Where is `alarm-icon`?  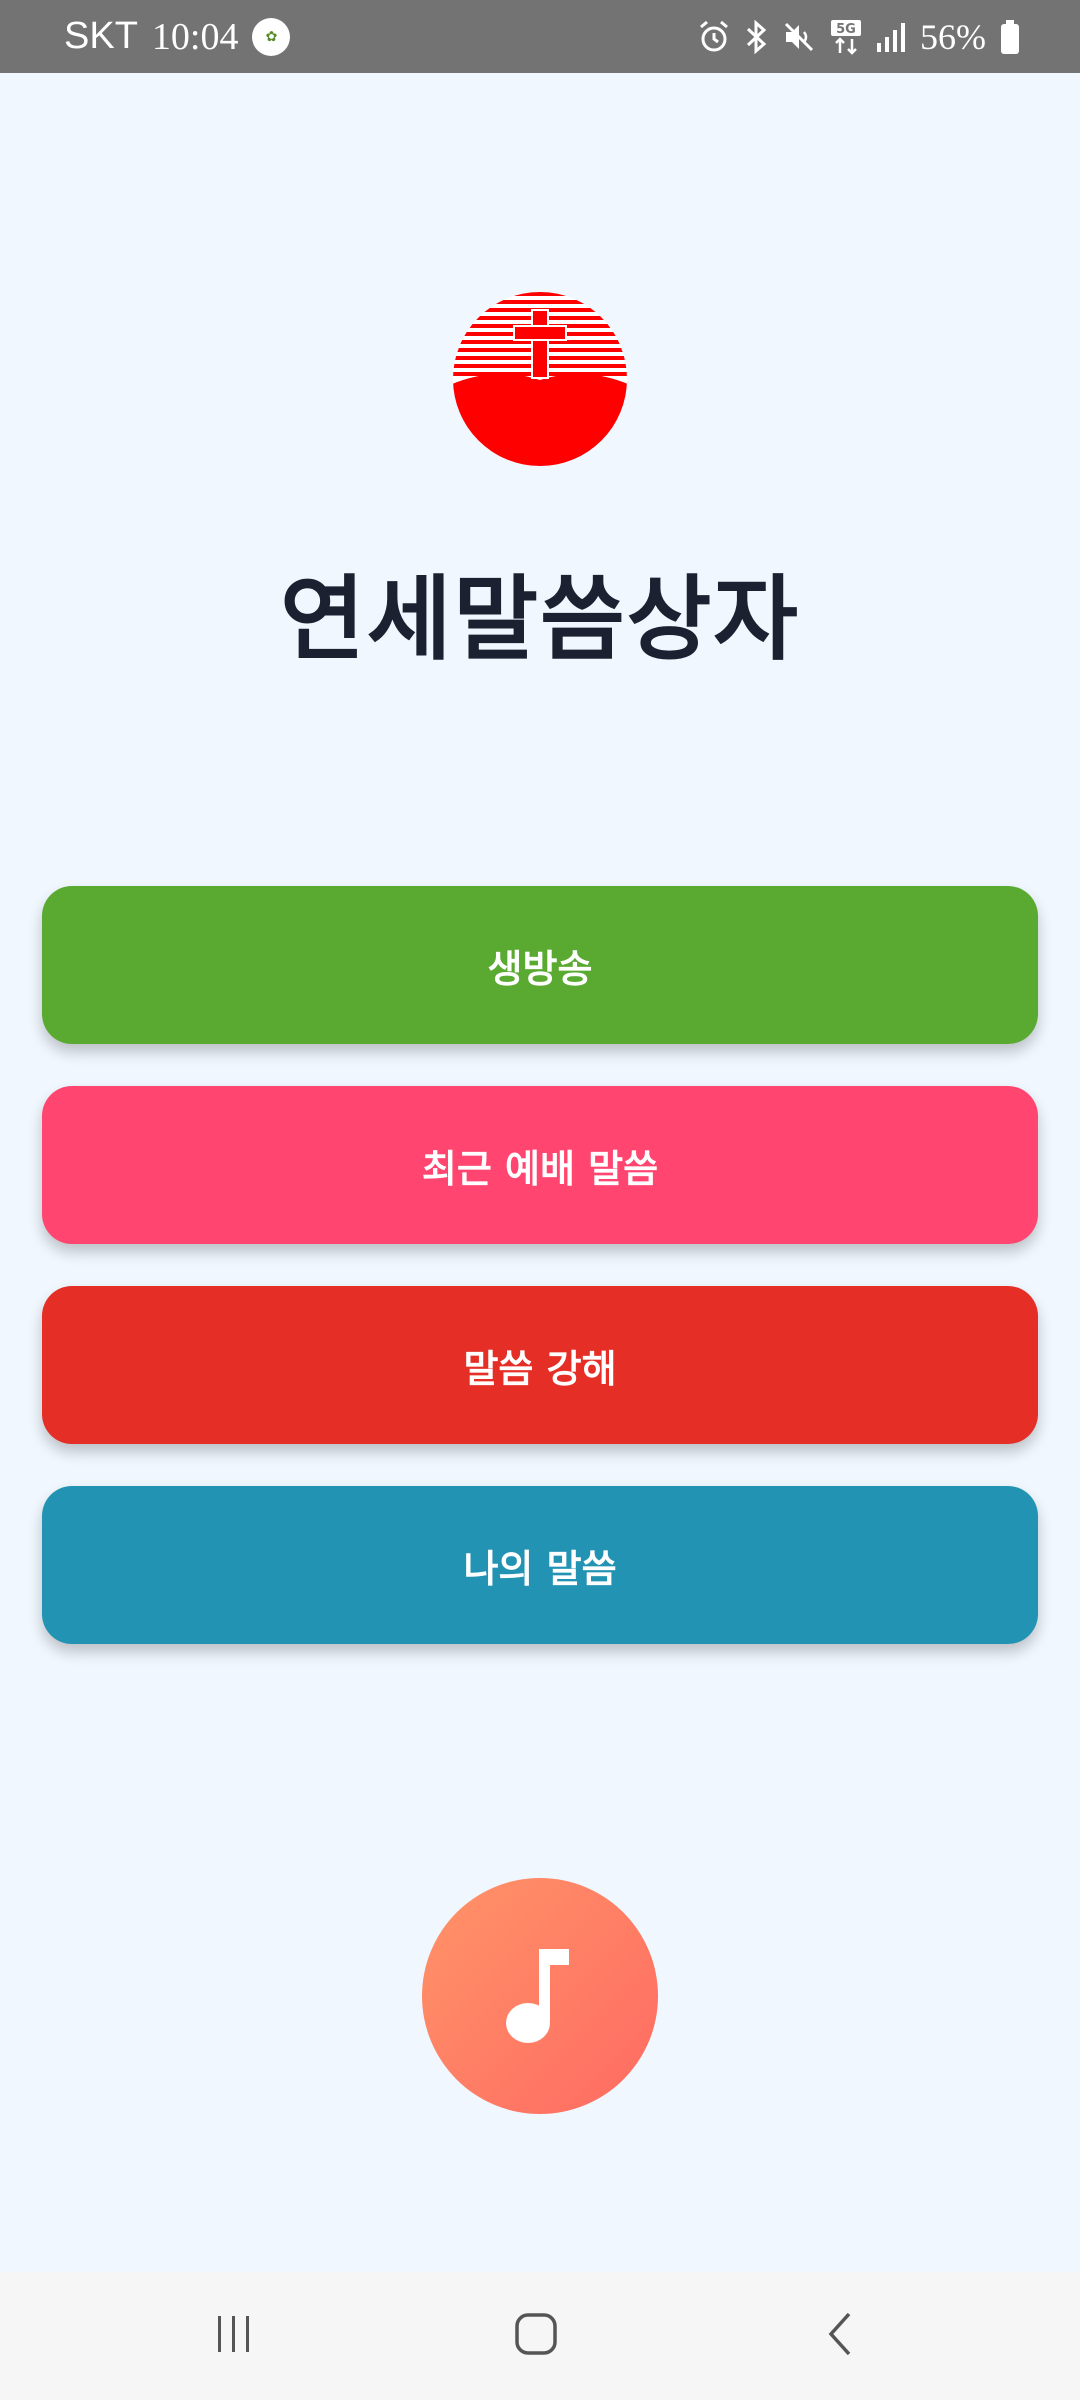
alarm-icon is located at coordinates (714, 37).